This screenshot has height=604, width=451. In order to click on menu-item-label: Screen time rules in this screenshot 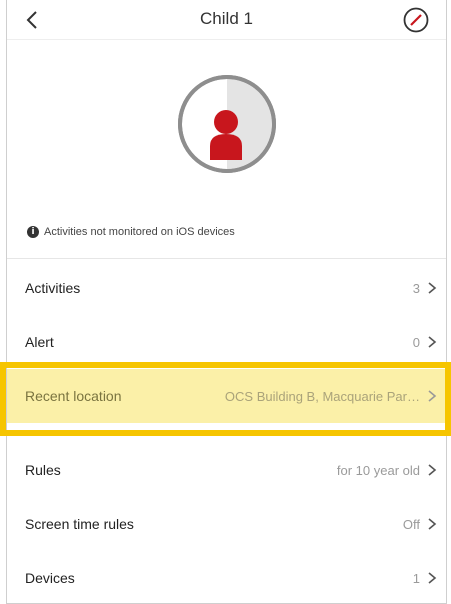, I will do `click(79, 524)`.